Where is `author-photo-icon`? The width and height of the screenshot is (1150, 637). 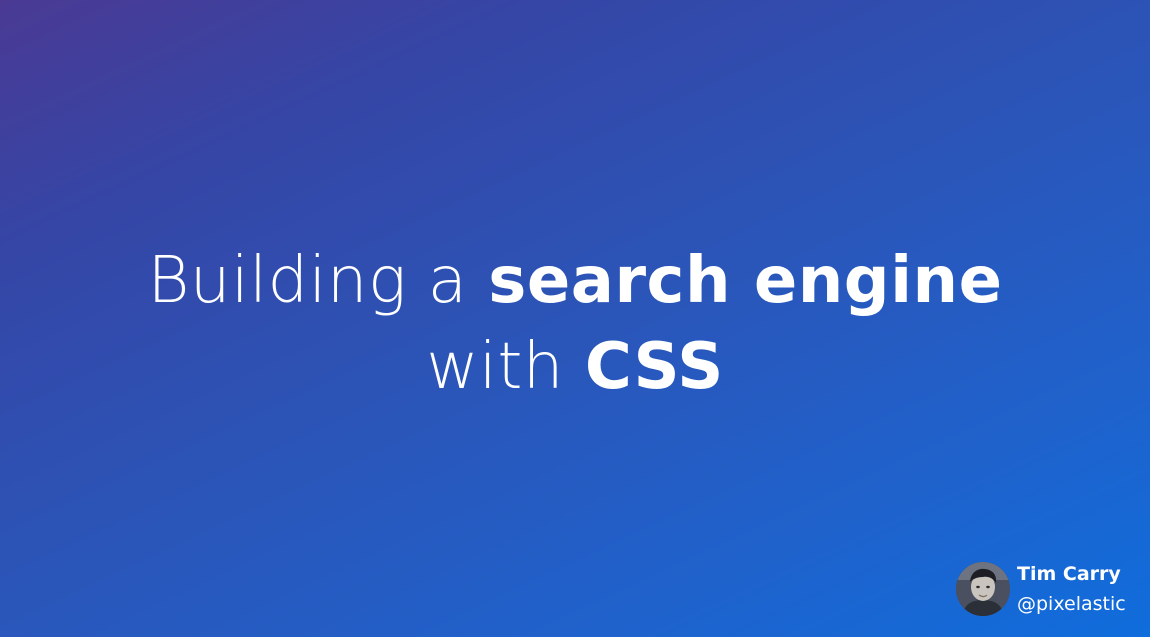
author-photo-icon is located at coordinates (983, 589).